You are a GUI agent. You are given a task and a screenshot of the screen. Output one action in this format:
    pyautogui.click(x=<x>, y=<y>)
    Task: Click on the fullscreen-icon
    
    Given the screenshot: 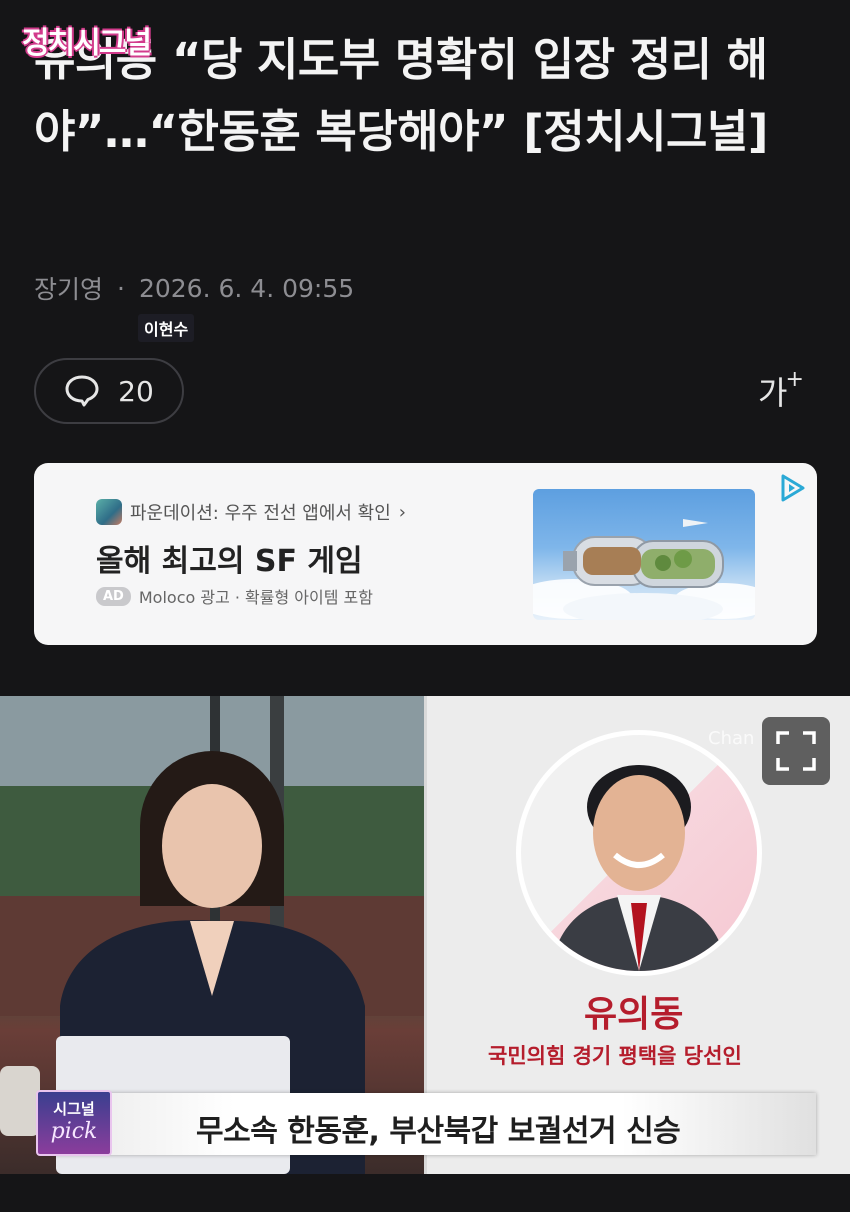 What is the action you would take?
    pyautogui.click(x=796, y=751)
    